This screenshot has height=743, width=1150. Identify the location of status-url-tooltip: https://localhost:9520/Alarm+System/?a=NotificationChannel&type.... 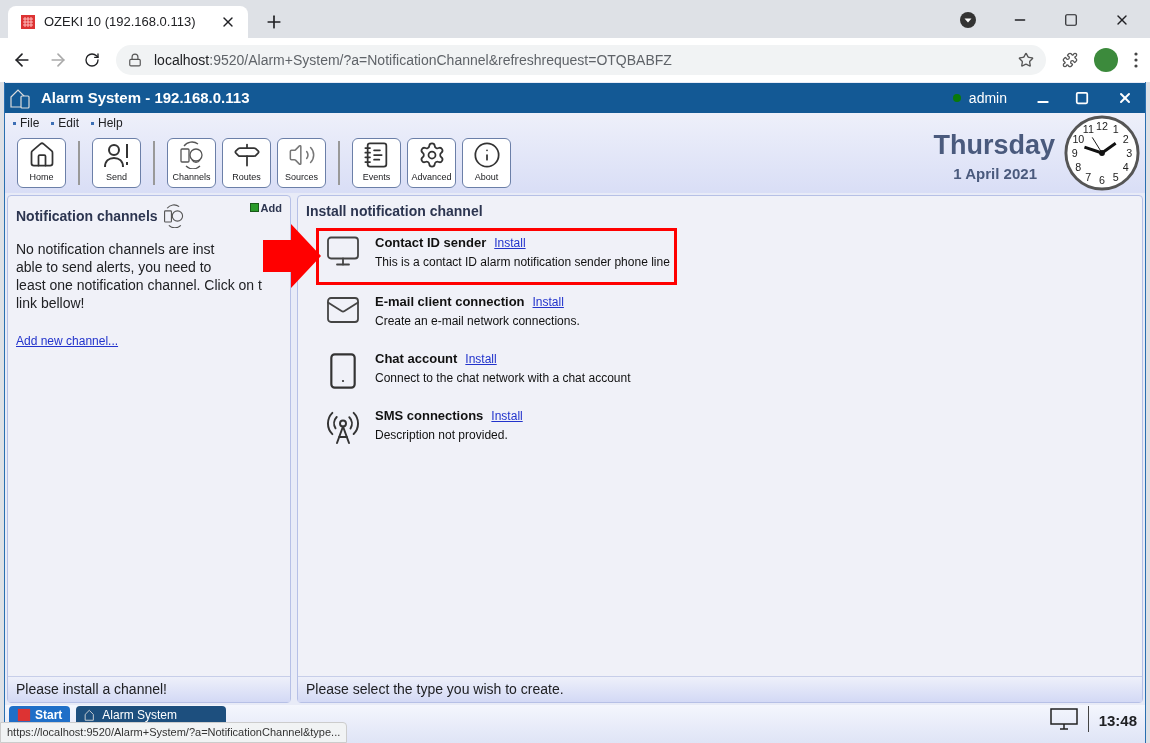
(174, 732).